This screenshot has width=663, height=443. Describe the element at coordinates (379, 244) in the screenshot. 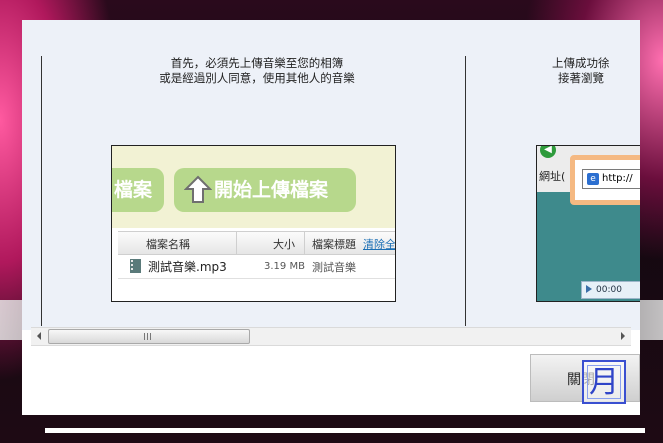

I see `clear-all-link: 清除全` at that location.